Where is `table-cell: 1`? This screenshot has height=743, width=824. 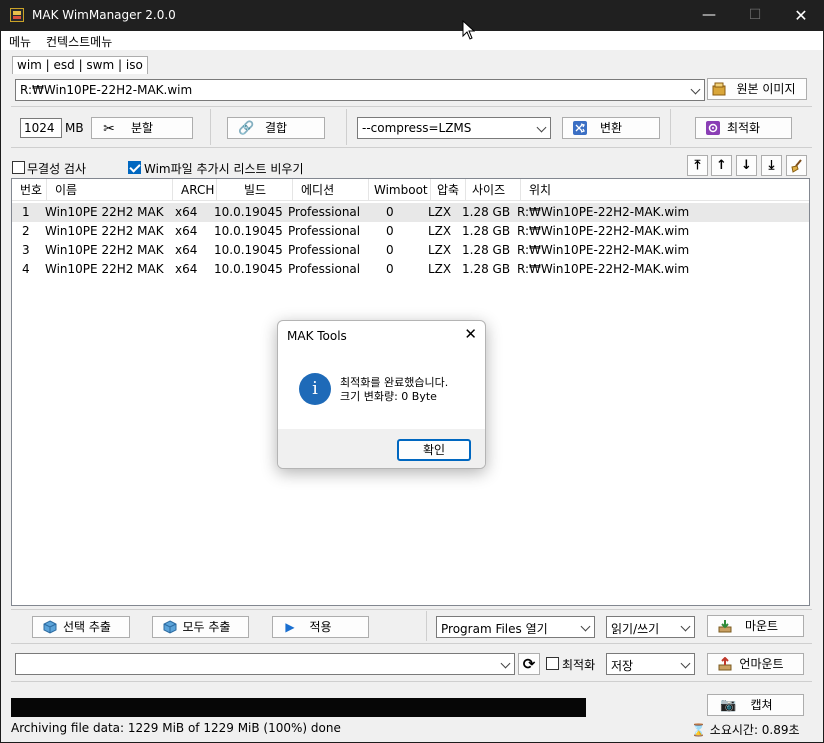
table-cell: 1 is located at coordinates (26, 212).